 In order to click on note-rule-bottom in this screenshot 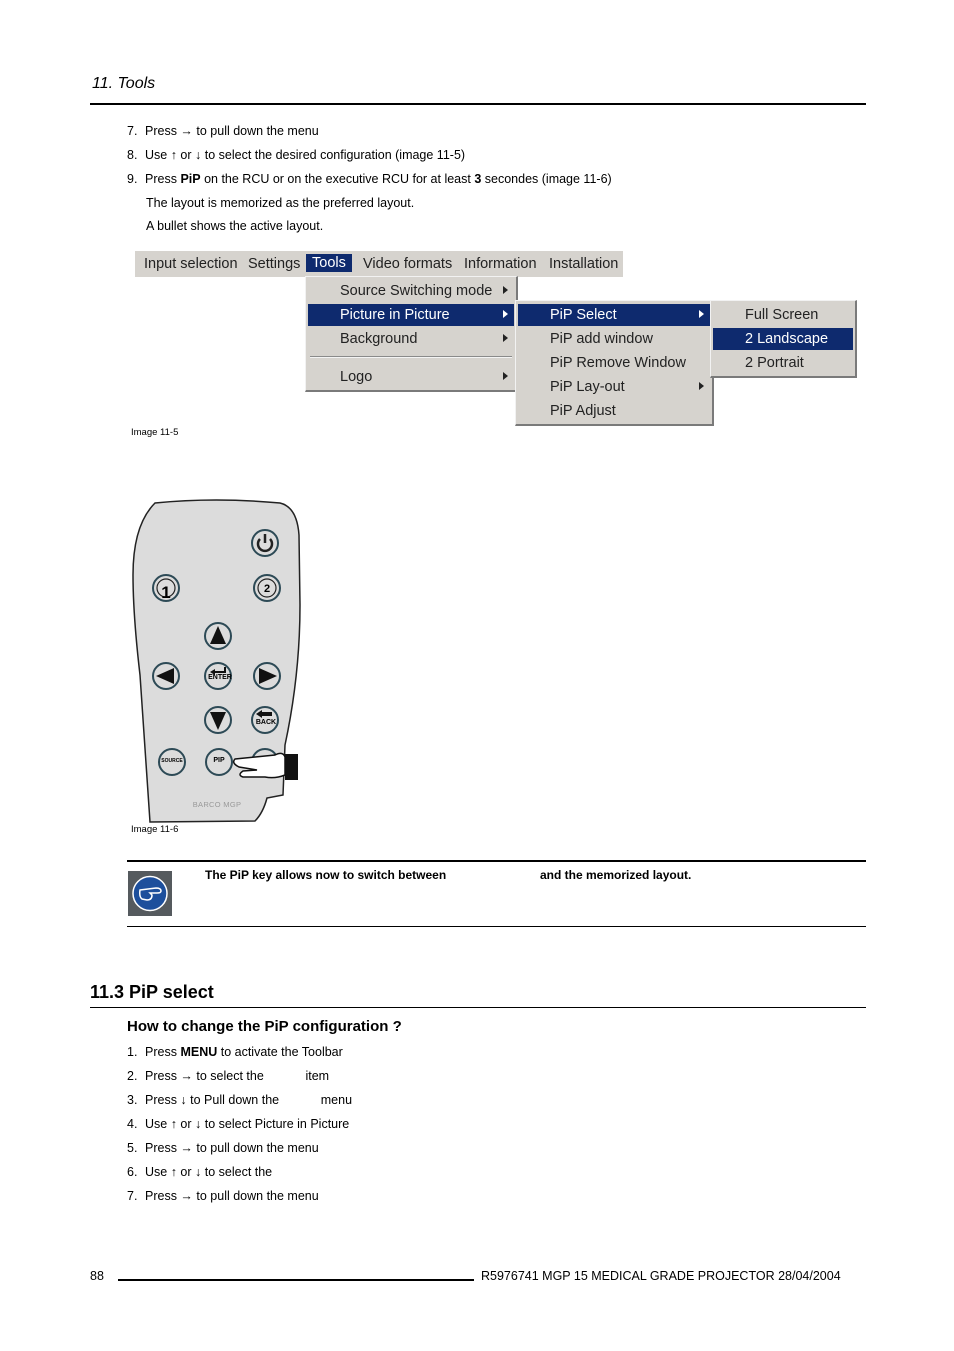, I will do `click(496, 926)`.